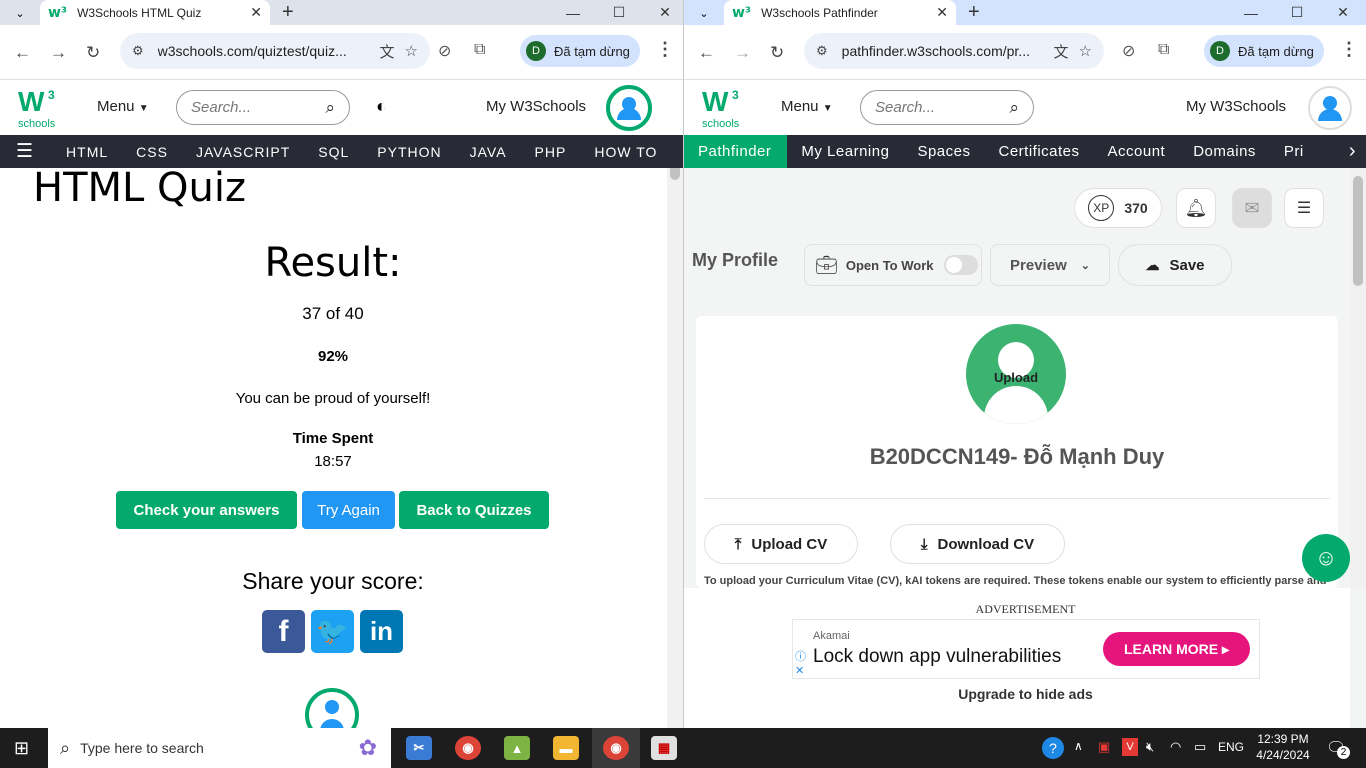 Image resolution: width=1366 pixels, height=768 pixels. Describe the element at coordinates (419, 748) in the screenshot. I see `snipping-tool-icon: ✂` at that location.